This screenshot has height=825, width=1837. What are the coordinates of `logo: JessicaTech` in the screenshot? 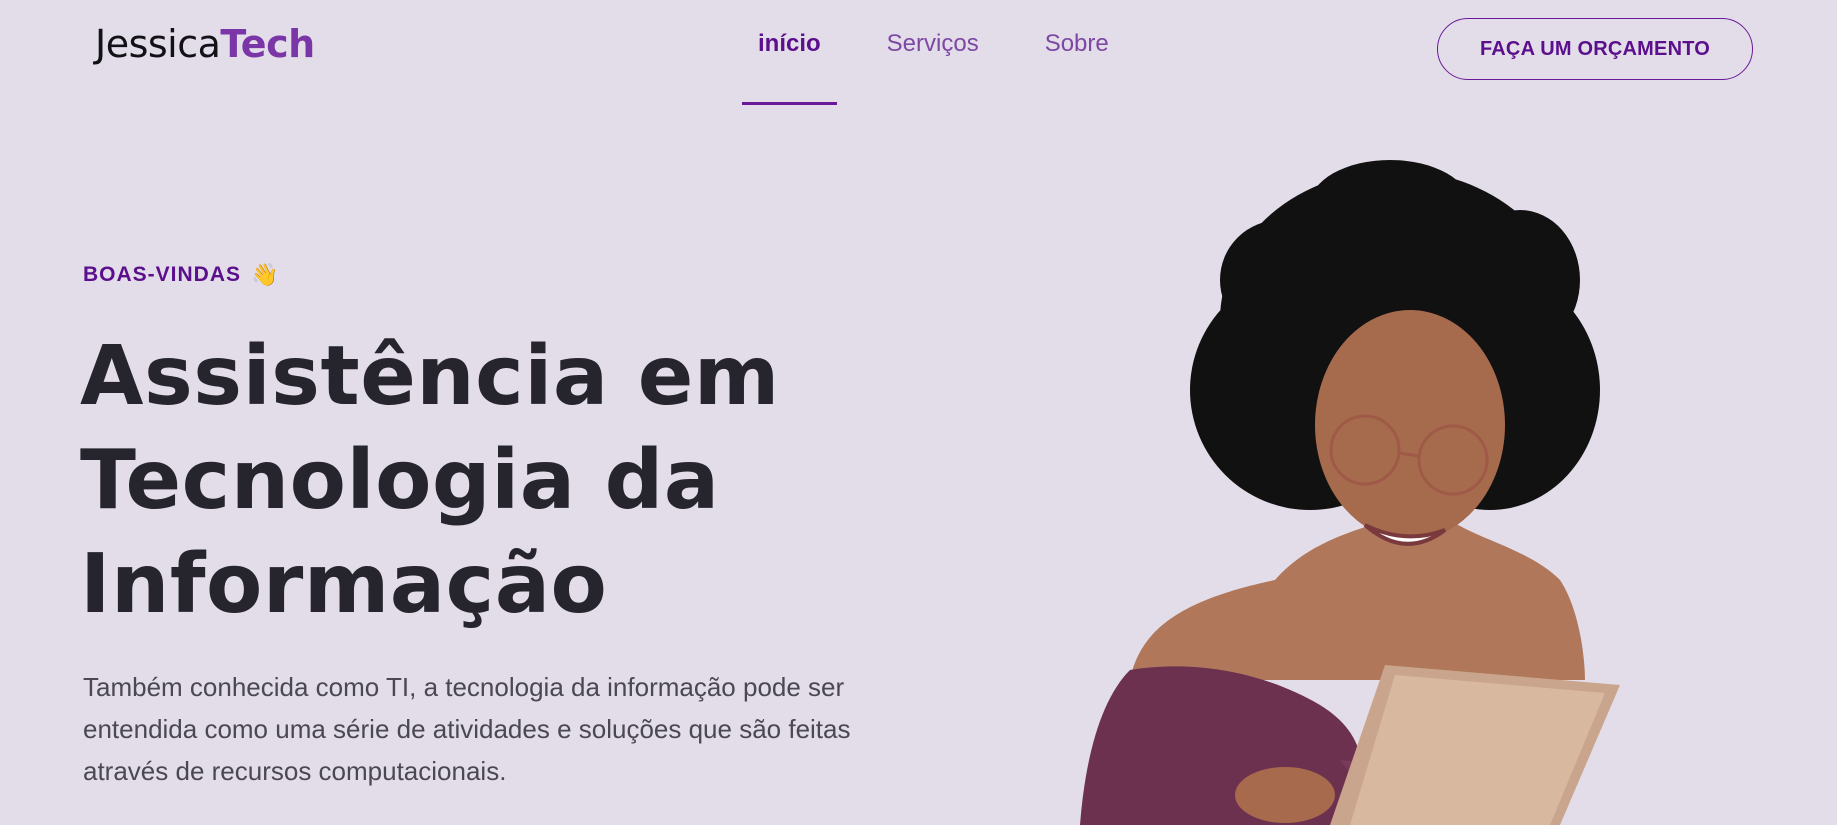 It's located at (205, 44).